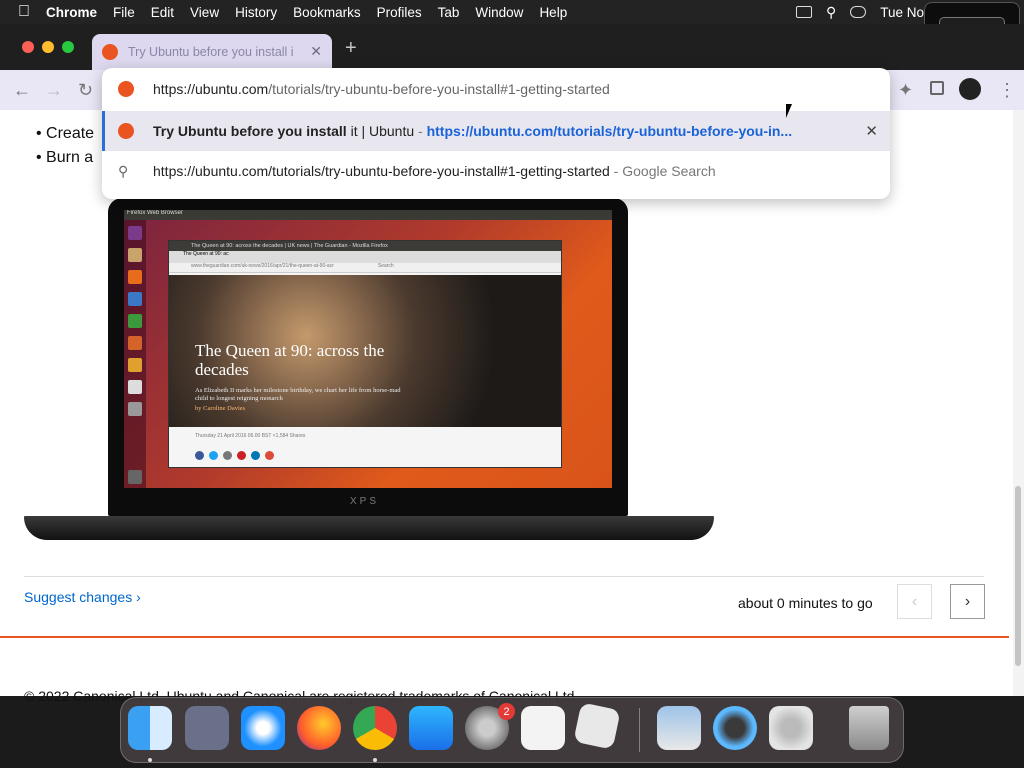 This screenshot has width=1024, height=768. Describe the element at coordinates (256, 12) in the screenshot. I see `menu-history: History` at that location.